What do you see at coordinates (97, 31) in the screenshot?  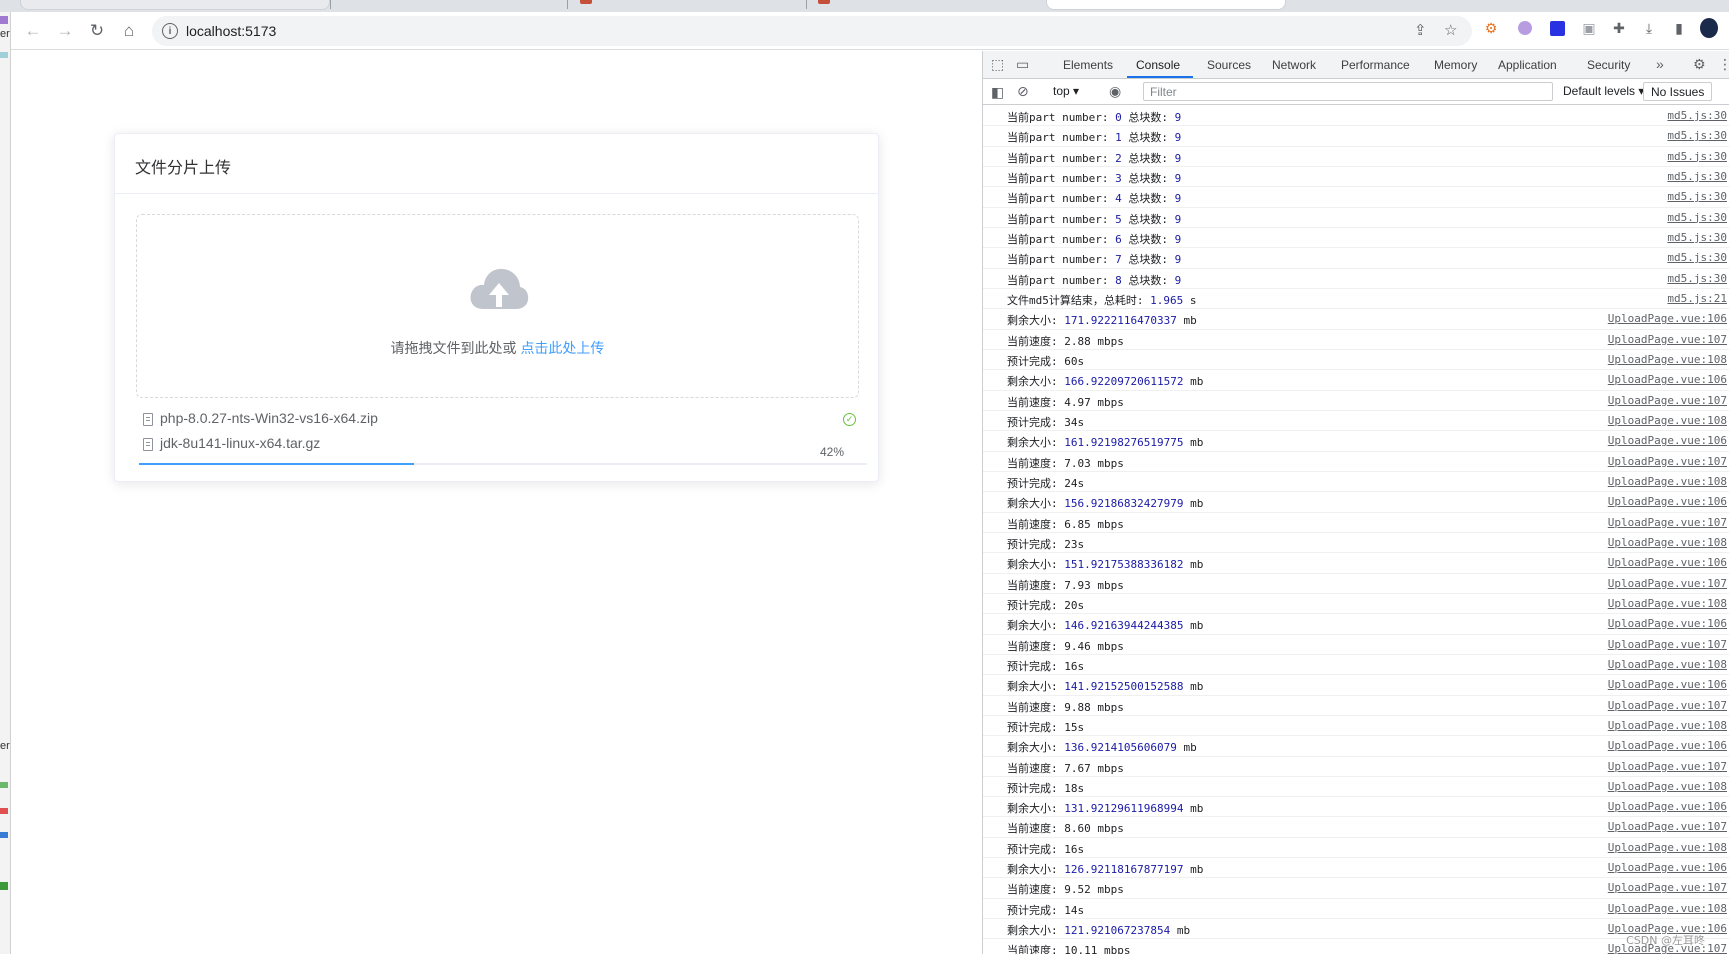 I see `reload-icon: ↻` at bounding box center [97, 31].